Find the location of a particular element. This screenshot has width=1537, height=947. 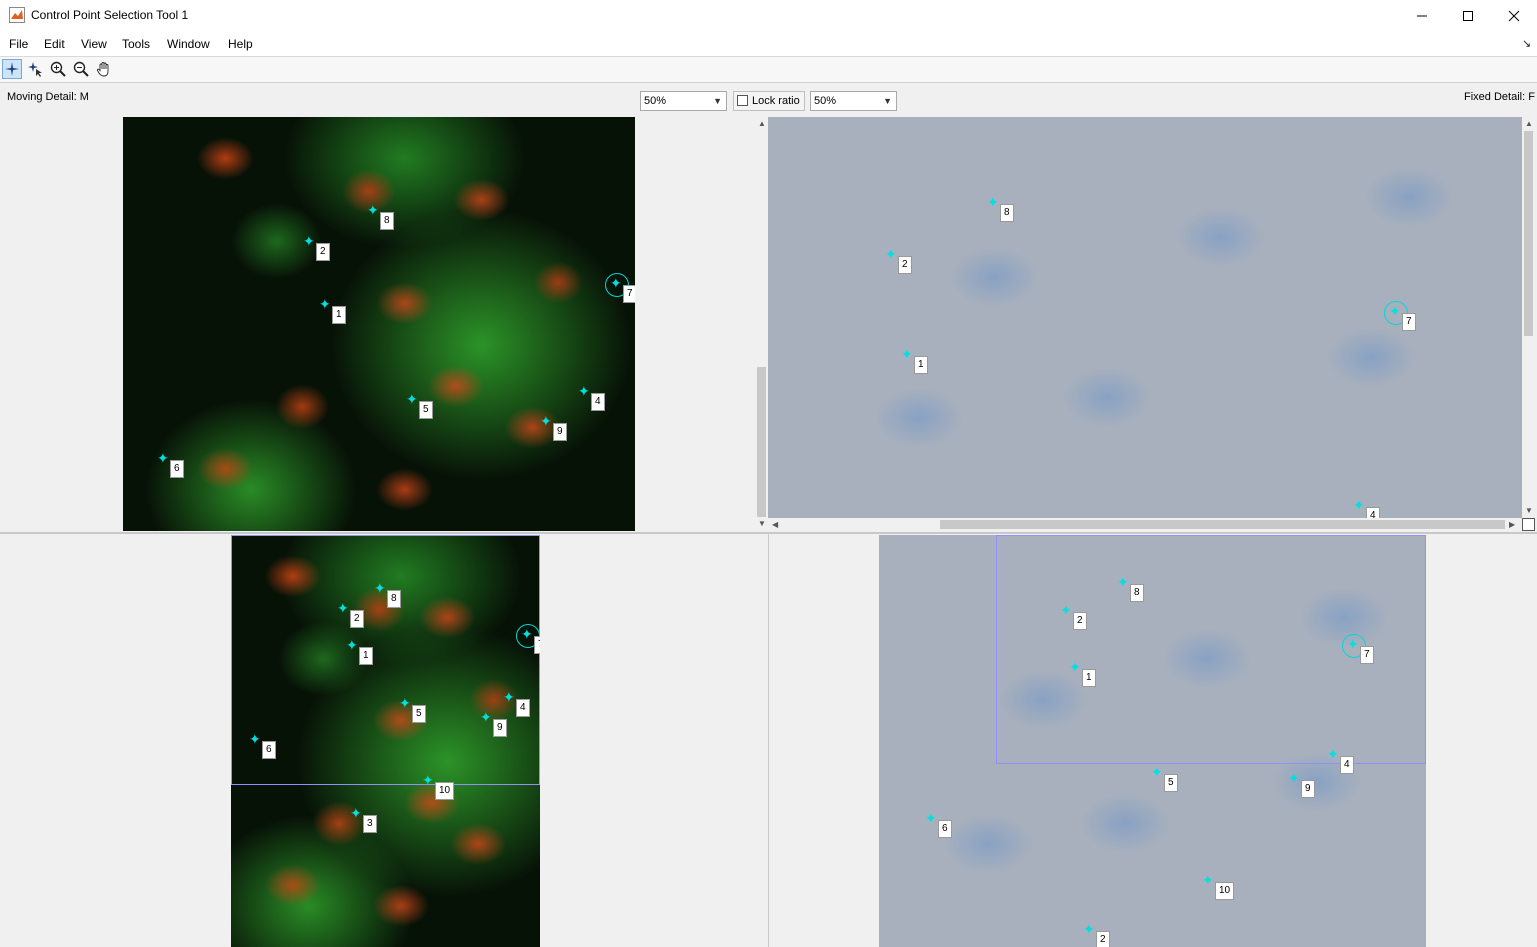

scroll-right-icon: ▶ is located at coordinates (1512, 524).